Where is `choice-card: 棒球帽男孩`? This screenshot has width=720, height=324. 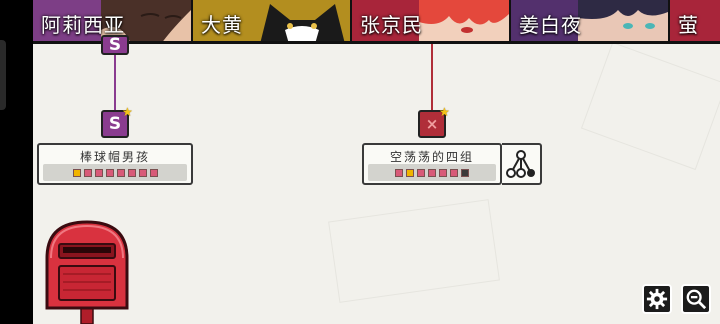 choice-card: 棒球帽男孩 is located at coordinates (115, 164).